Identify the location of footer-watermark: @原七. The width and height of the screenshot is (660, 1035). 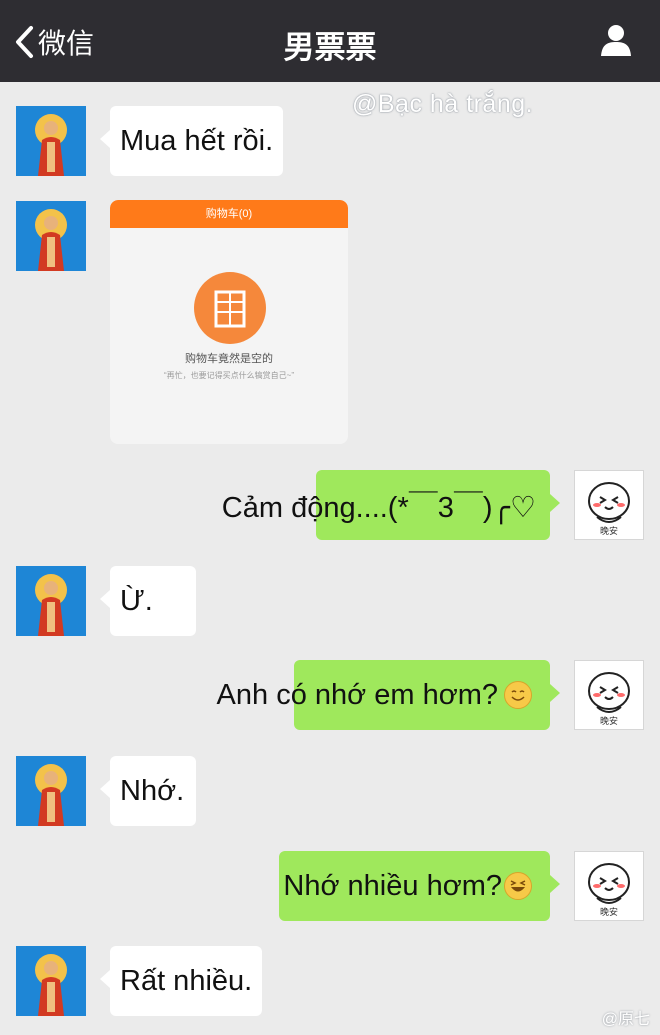
(625, 1019).